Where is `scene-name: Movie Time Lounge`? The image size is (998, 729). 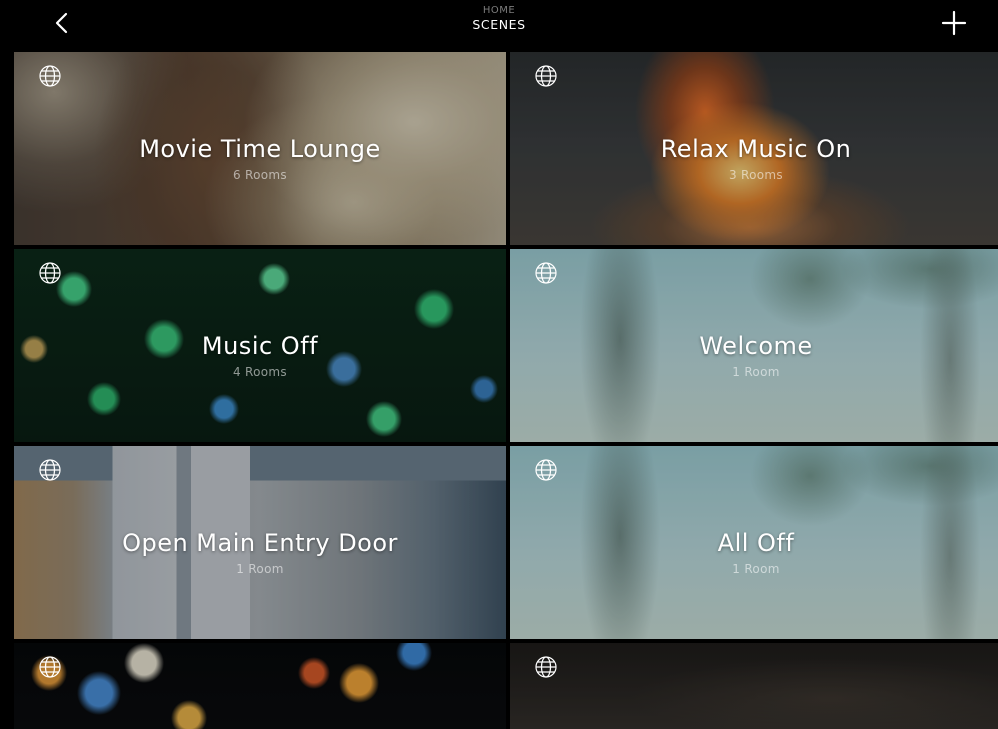
scene-name: Movie Time Lounge is located at coordinates (260, 149).